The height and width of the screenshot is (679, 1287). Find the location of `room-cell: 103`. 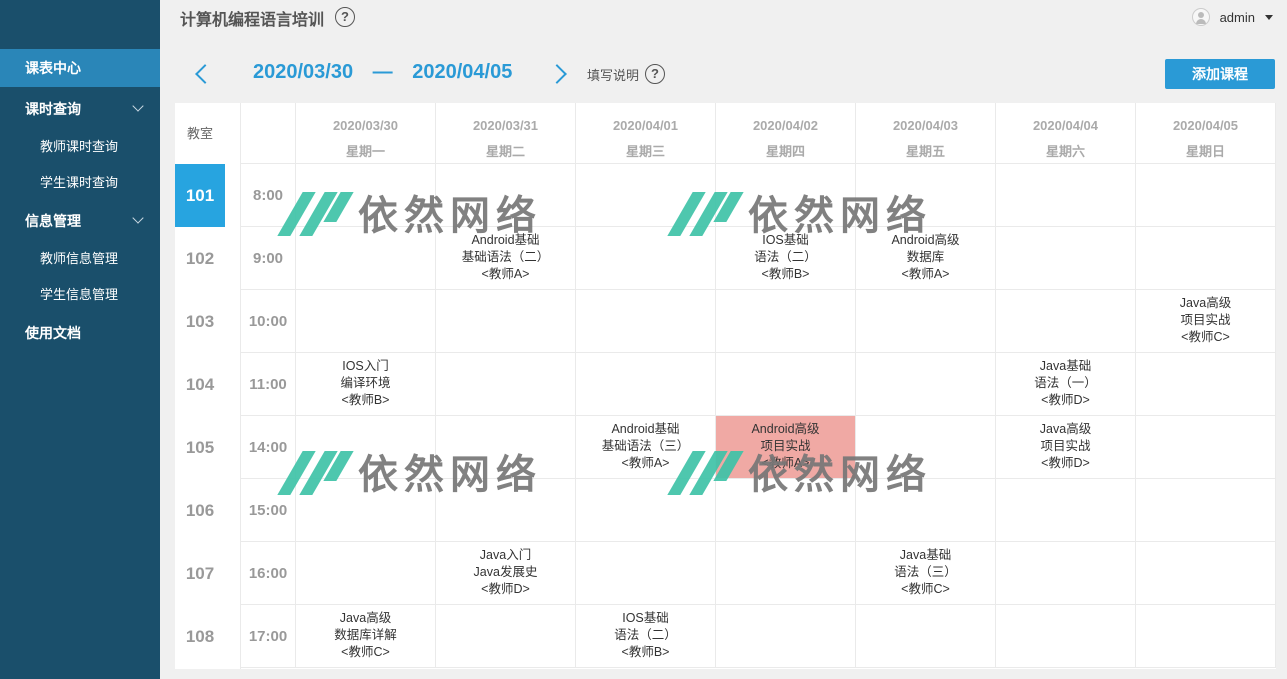

room-cell: 103 is located at coordinates (200, 321).